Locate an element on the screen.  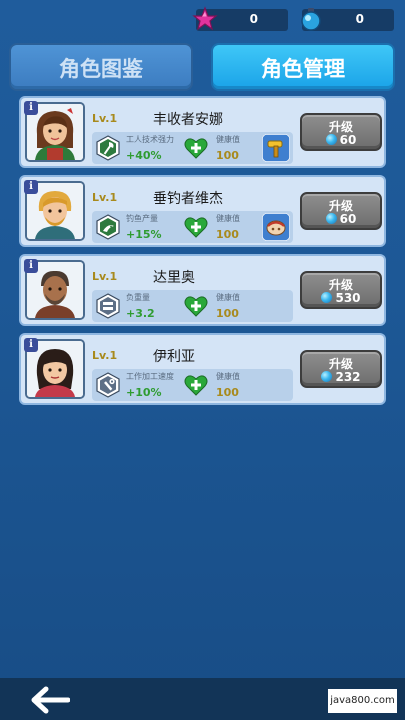
skill-value: +40% is located at coordinates (144, 155).